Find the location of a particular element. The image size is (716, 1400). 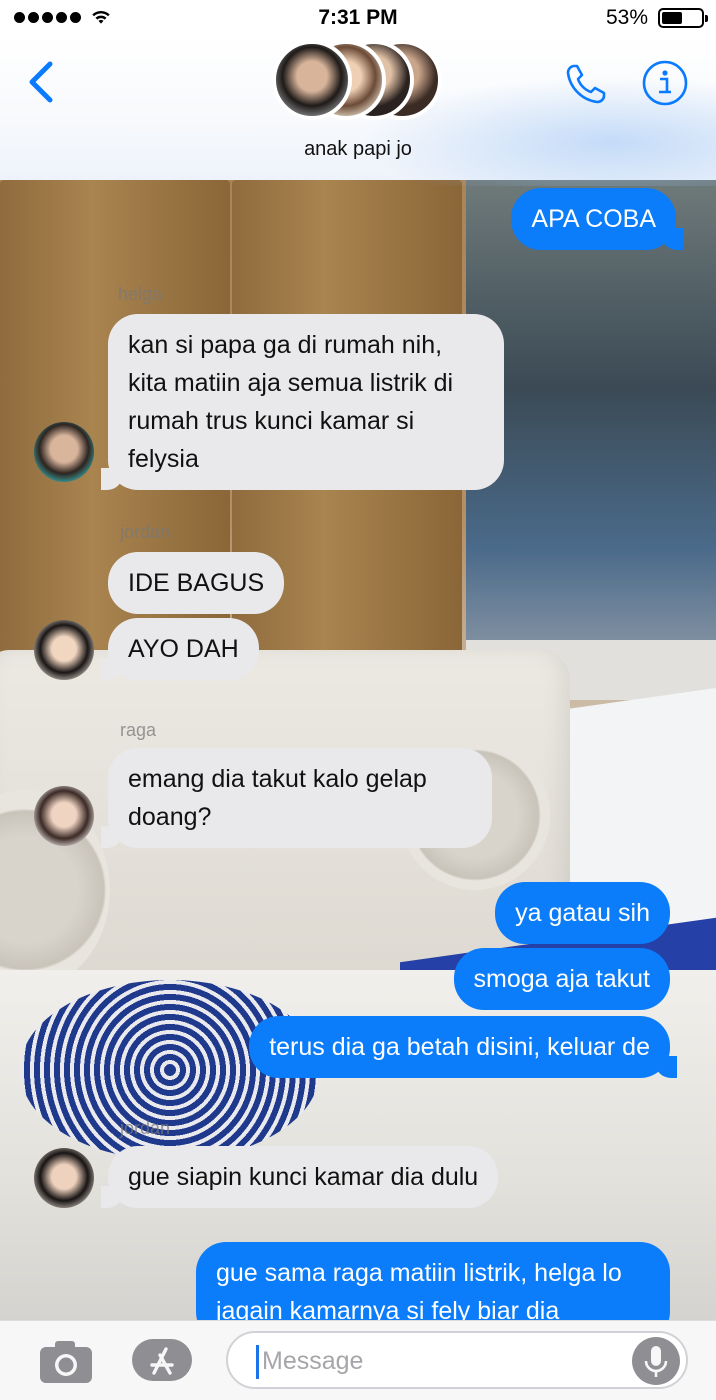

app-store-icon is located at coordinates (163, 1360).